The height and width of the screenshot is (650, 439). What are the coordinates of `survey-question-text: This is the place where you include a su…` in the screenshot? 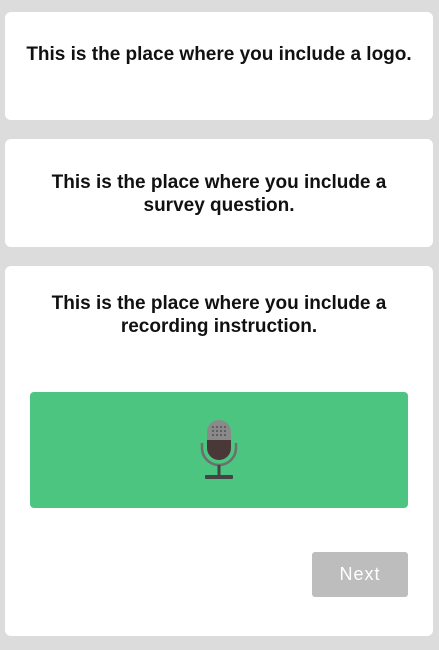 It's located at (219, 194).